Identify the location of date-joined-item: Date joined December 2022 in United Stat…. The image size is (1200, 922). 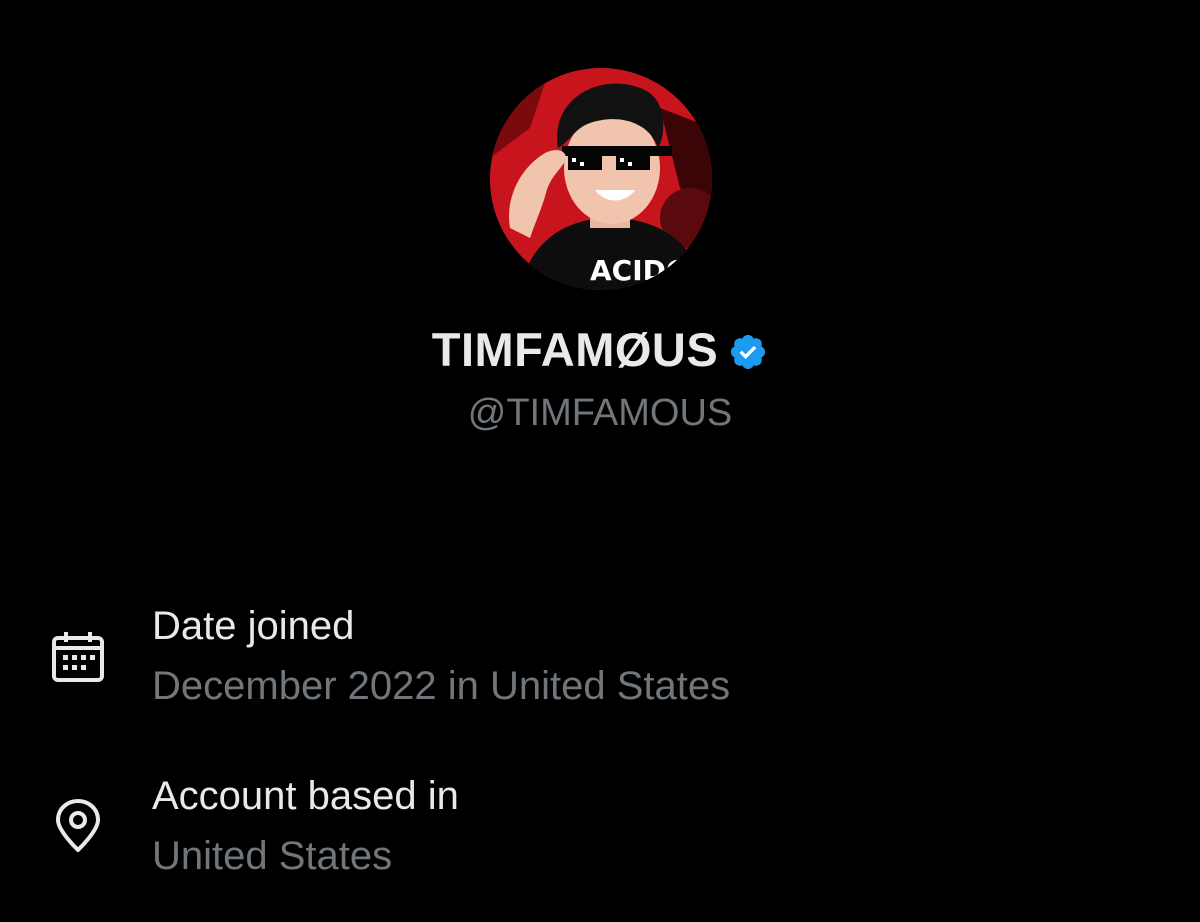
(600, 665).